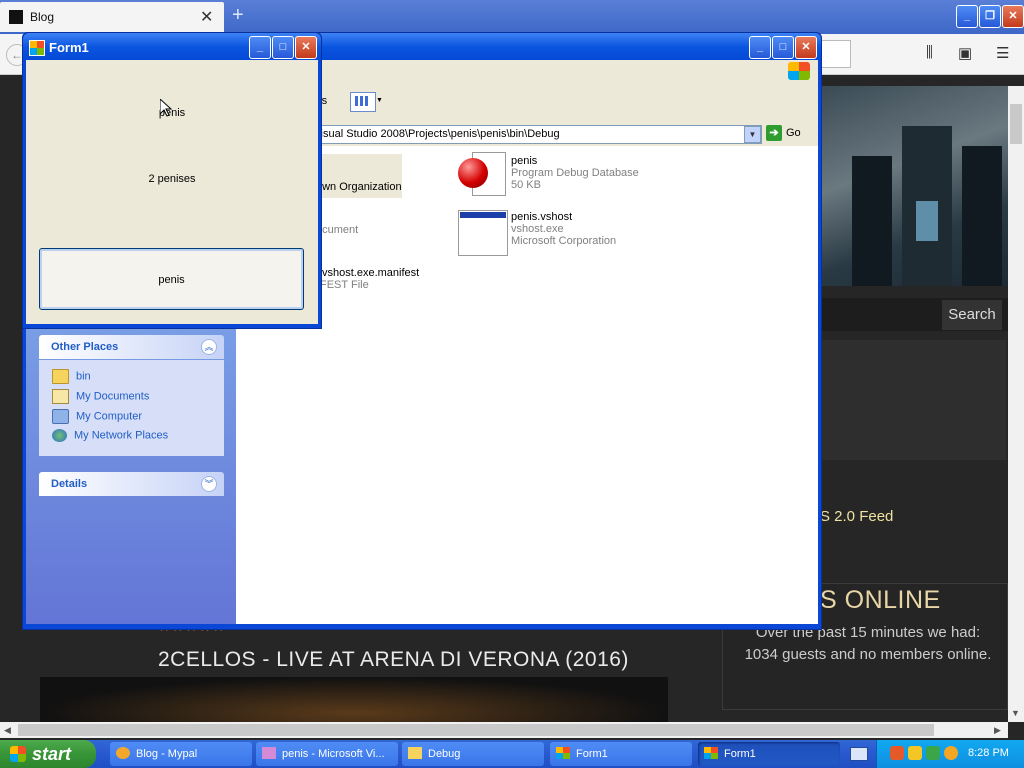 This screenshot has height=768, width=1024. Describe the element at coordinates (760, 47) in the screenshot. I see `explorer-minimize-button: _` at that location.